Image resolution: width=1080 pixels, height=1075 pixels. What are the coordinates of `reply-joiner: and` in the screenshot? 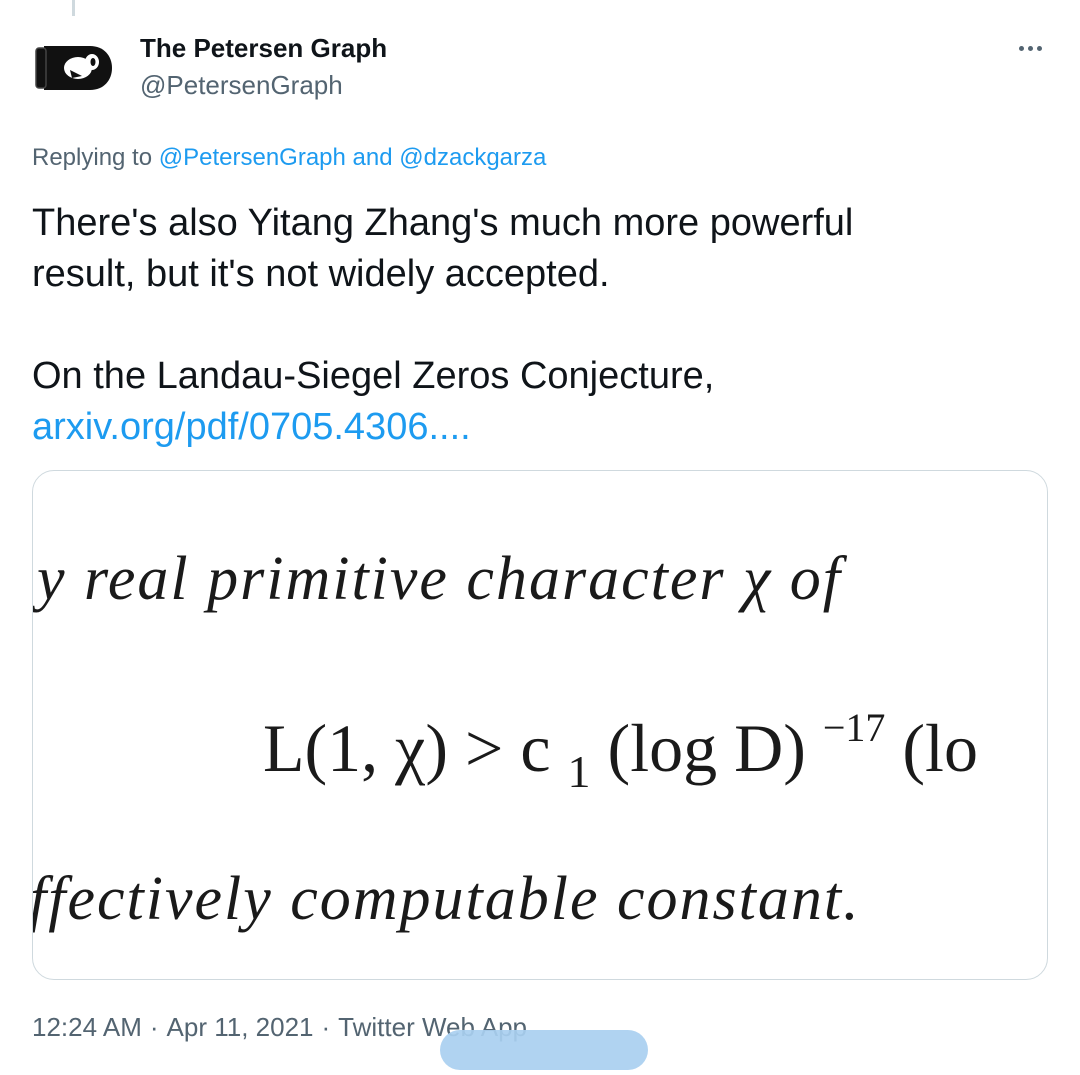 It's located at (373, 157).